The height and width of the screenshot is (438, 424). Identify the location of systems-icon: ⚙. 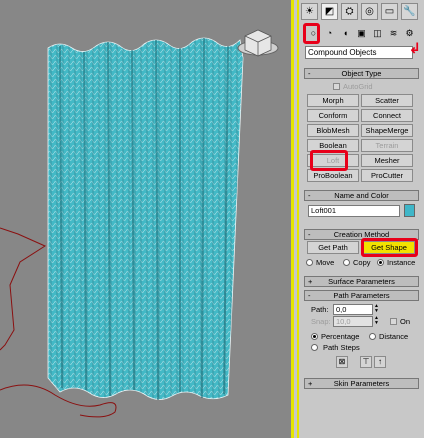
(409, 32).